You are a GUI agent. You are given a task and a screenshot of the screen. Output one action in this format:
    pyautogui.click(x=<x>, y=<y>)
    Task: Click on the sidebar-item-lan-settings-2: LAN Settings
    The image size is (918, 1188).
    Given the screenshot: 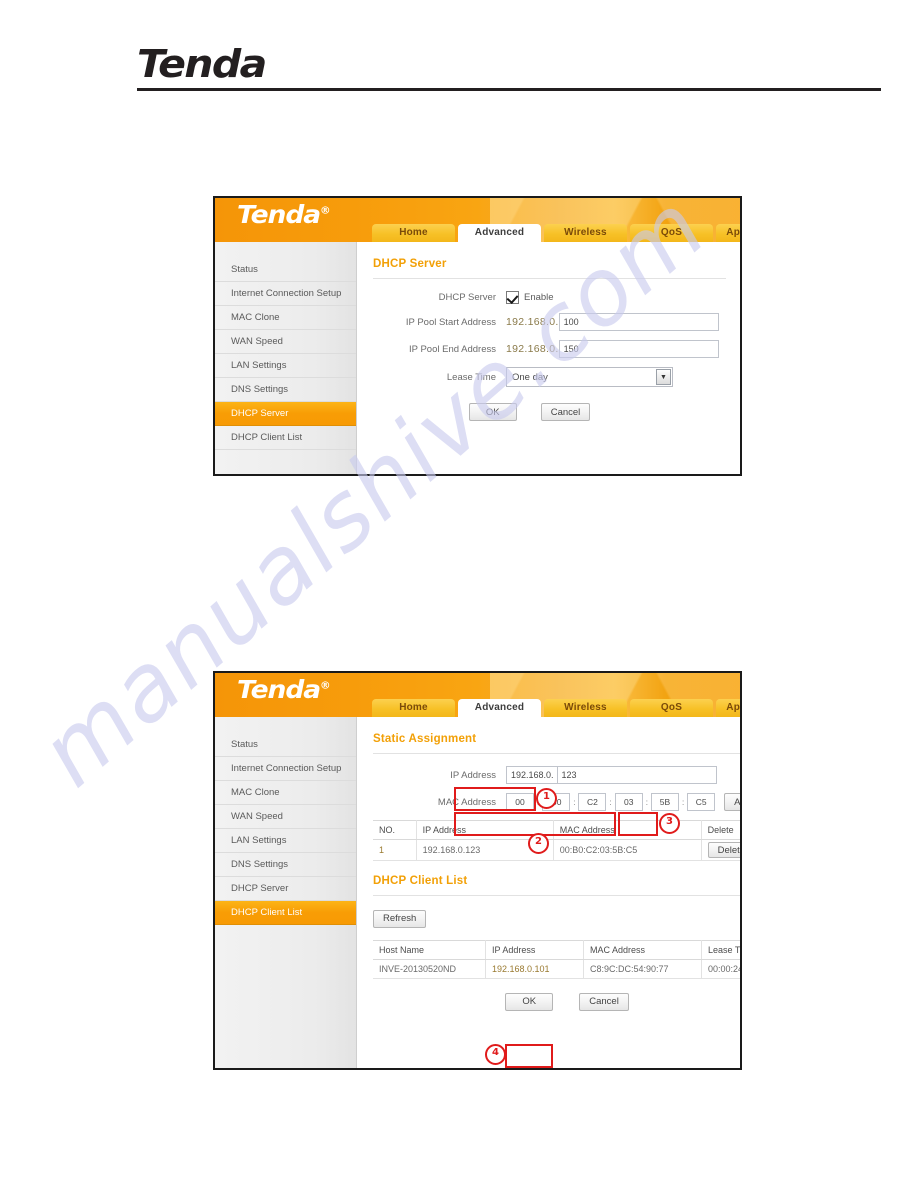 What is the action you would take?
    pyautogui.click(x=285, y=841)
    